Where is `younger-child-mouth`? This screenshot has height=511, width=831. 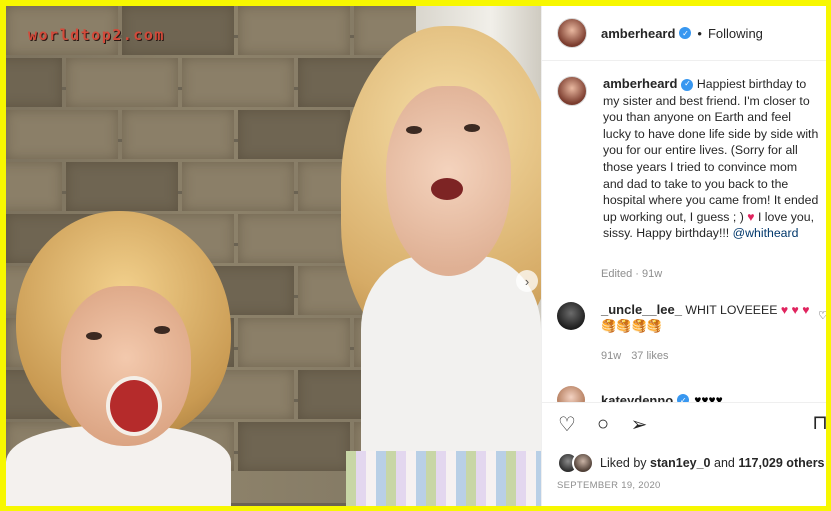 younger-child-mouth is located at coordinates (134, 406).